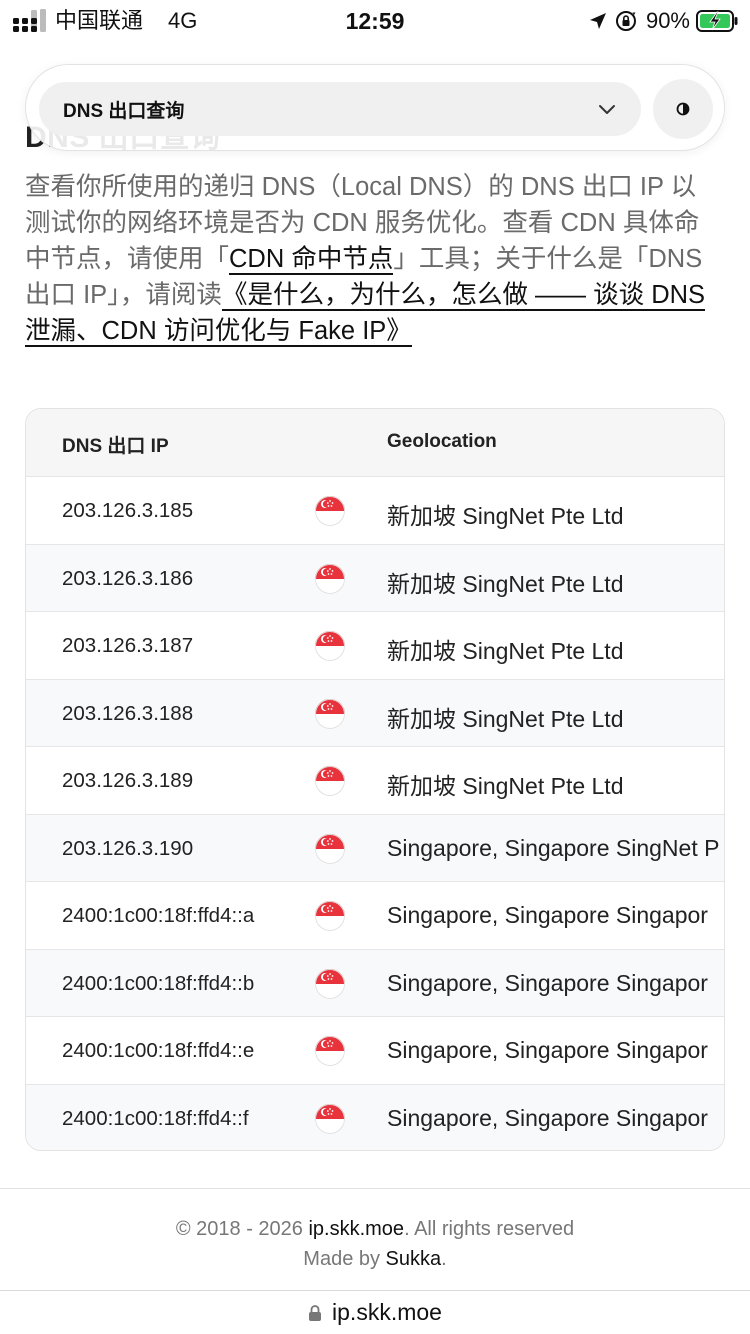 Image resolution: width=750 pixels, height=1334 pixels. What do you see at coordinates (489, 1229) in the screenshot?
I see `rights-text: . All rights reserved` at bounding box center [489, 1229].